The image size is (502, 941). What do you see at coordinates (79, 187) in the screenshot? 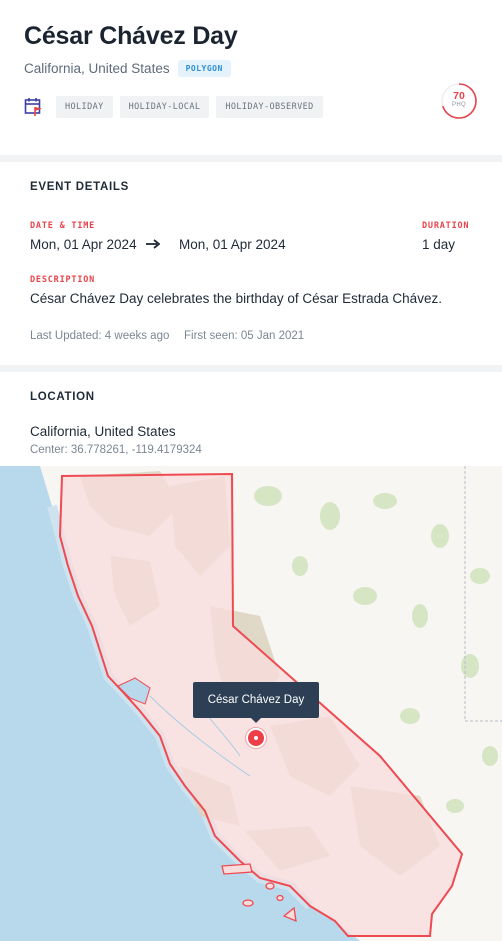
I see `event-details-title: EVENT DETAILS` at bounding box center [79, 187].